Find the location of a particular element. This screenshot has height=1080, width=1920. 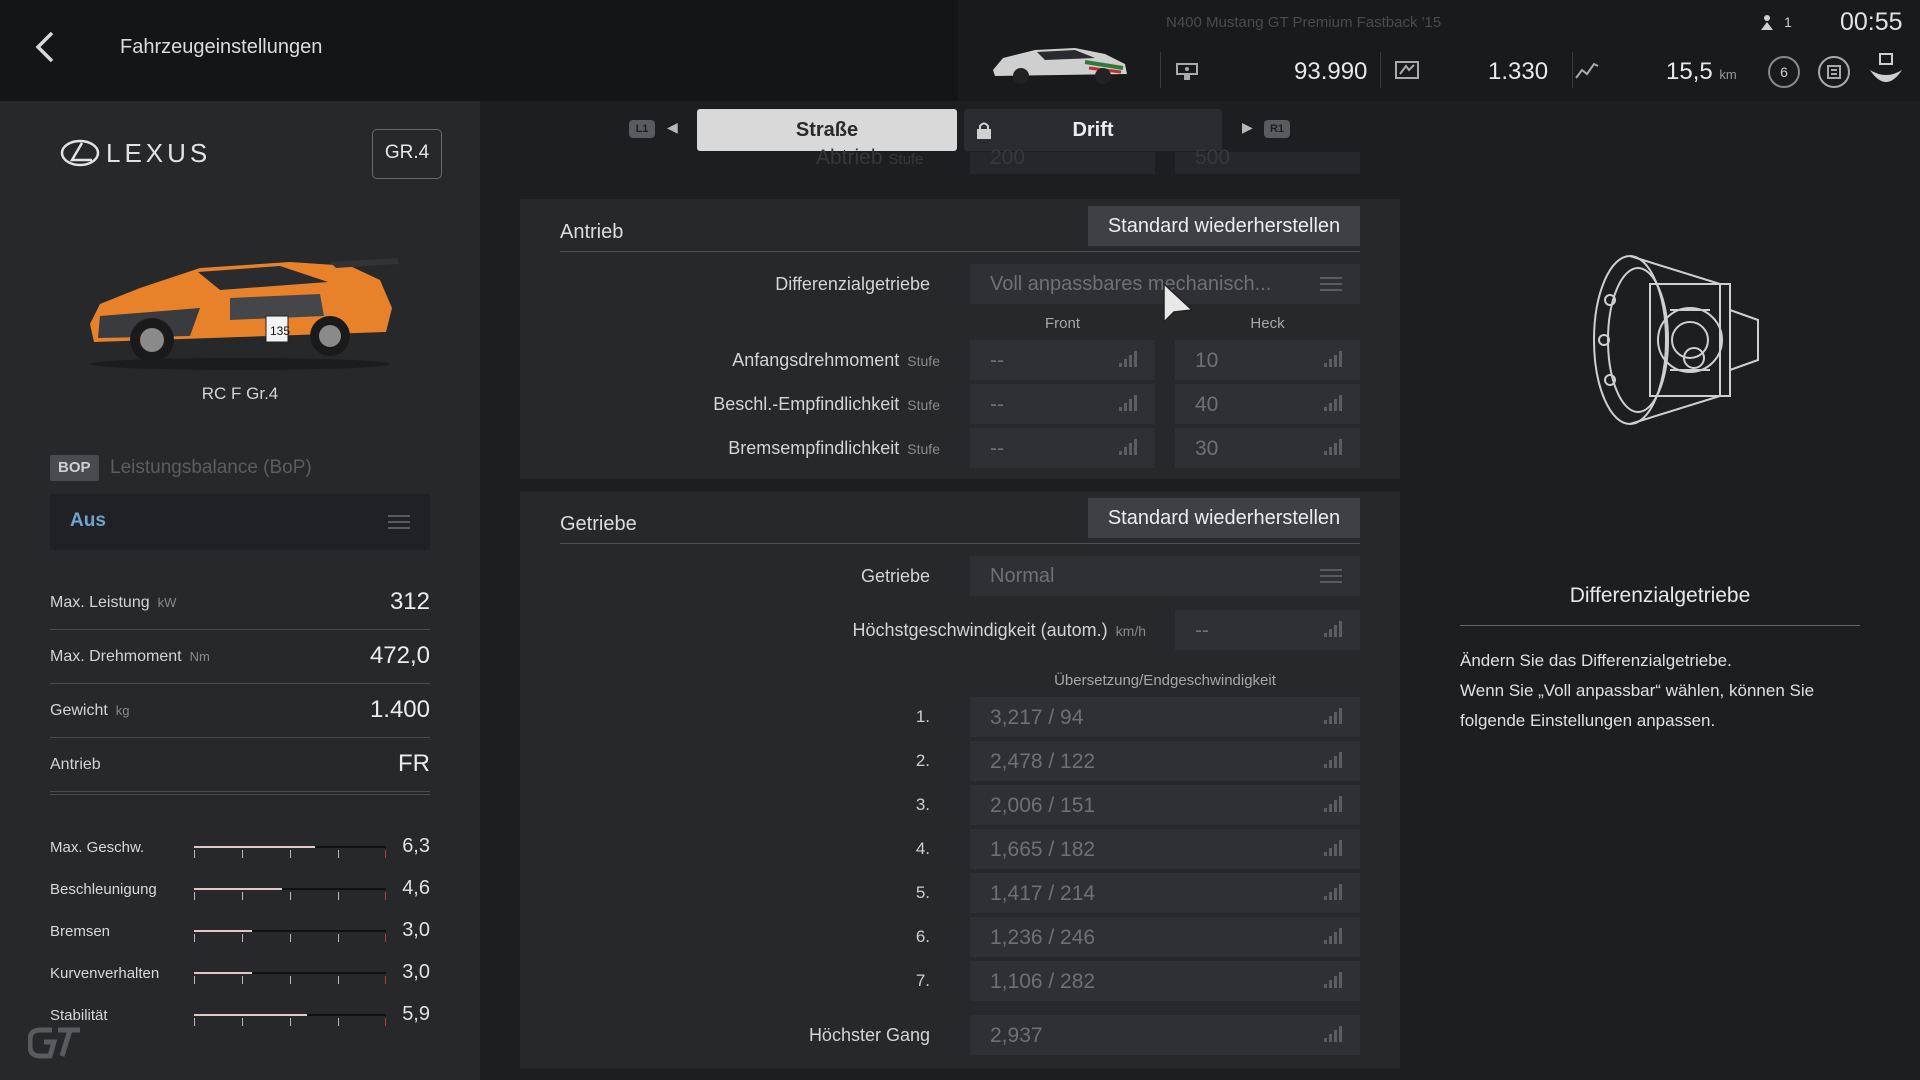

rating-label: Bremsen is located at coordinates (80, 931).